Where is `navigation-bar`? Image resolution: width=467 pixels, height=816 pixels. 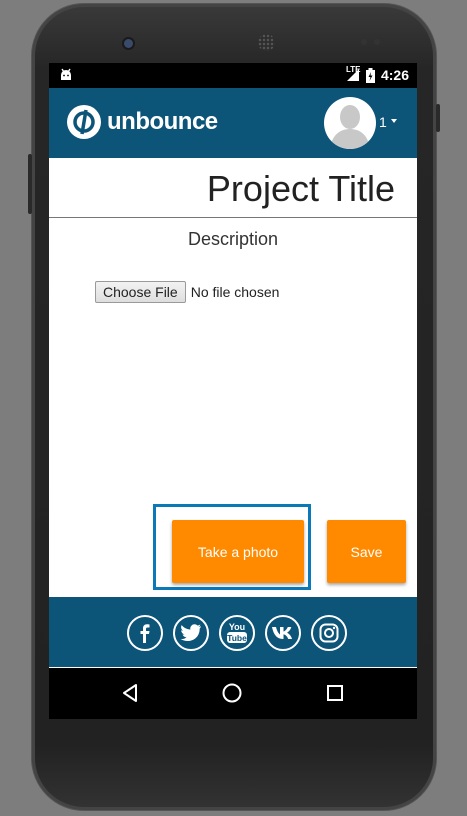 navigation-bar is located at coordinates (233, 693).